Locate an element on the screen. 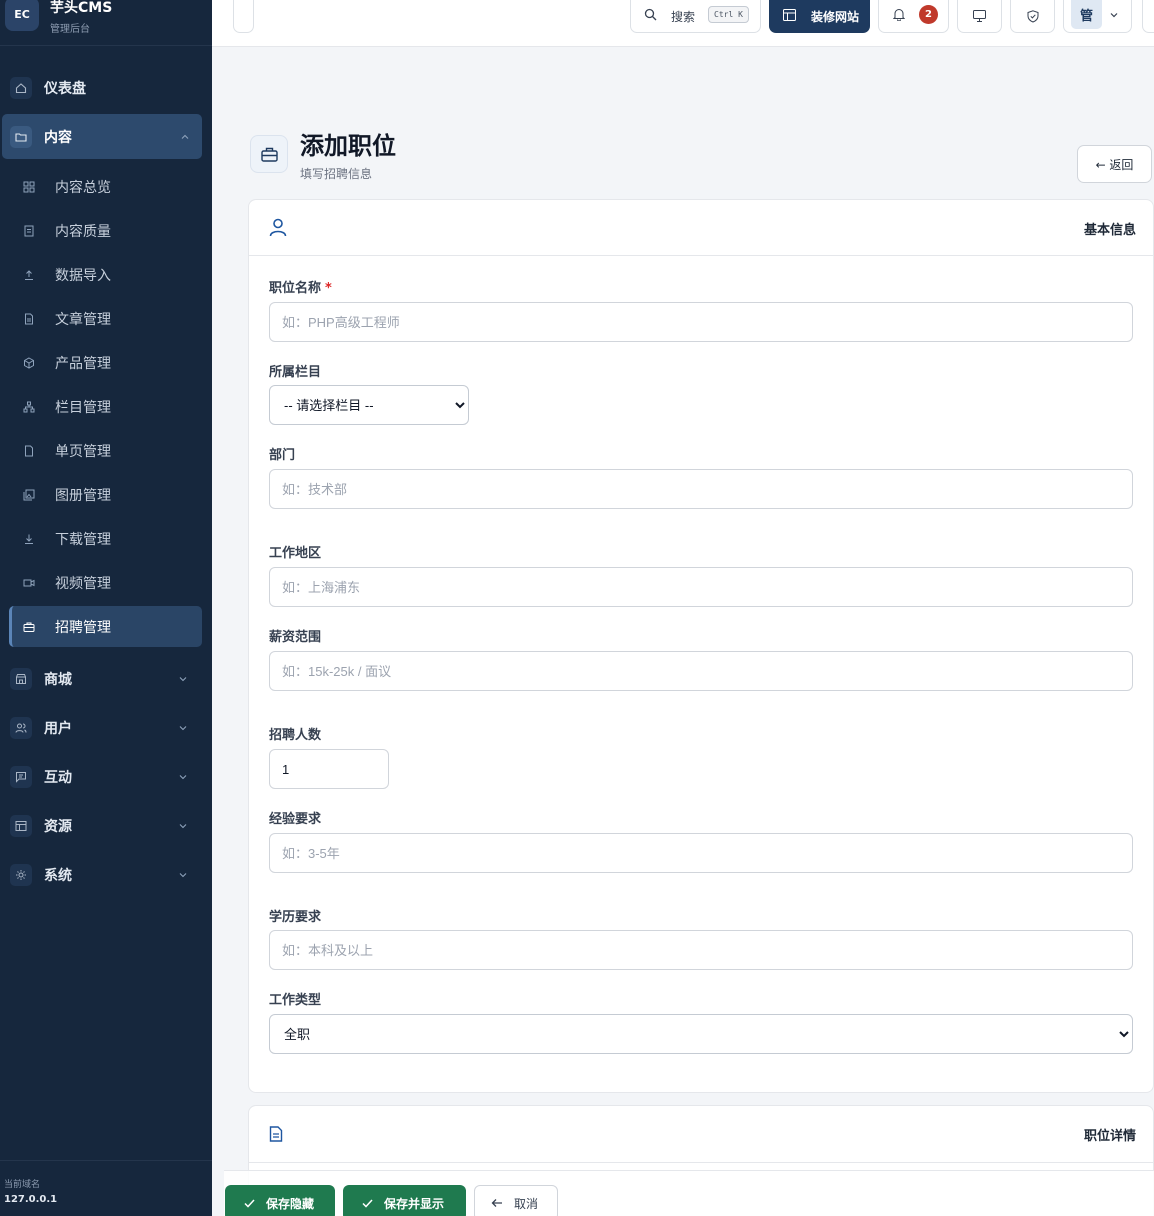 The height and width of the screenshot is (1216, 1154). nav-users: 用户 is located at coordinates (106, 728).